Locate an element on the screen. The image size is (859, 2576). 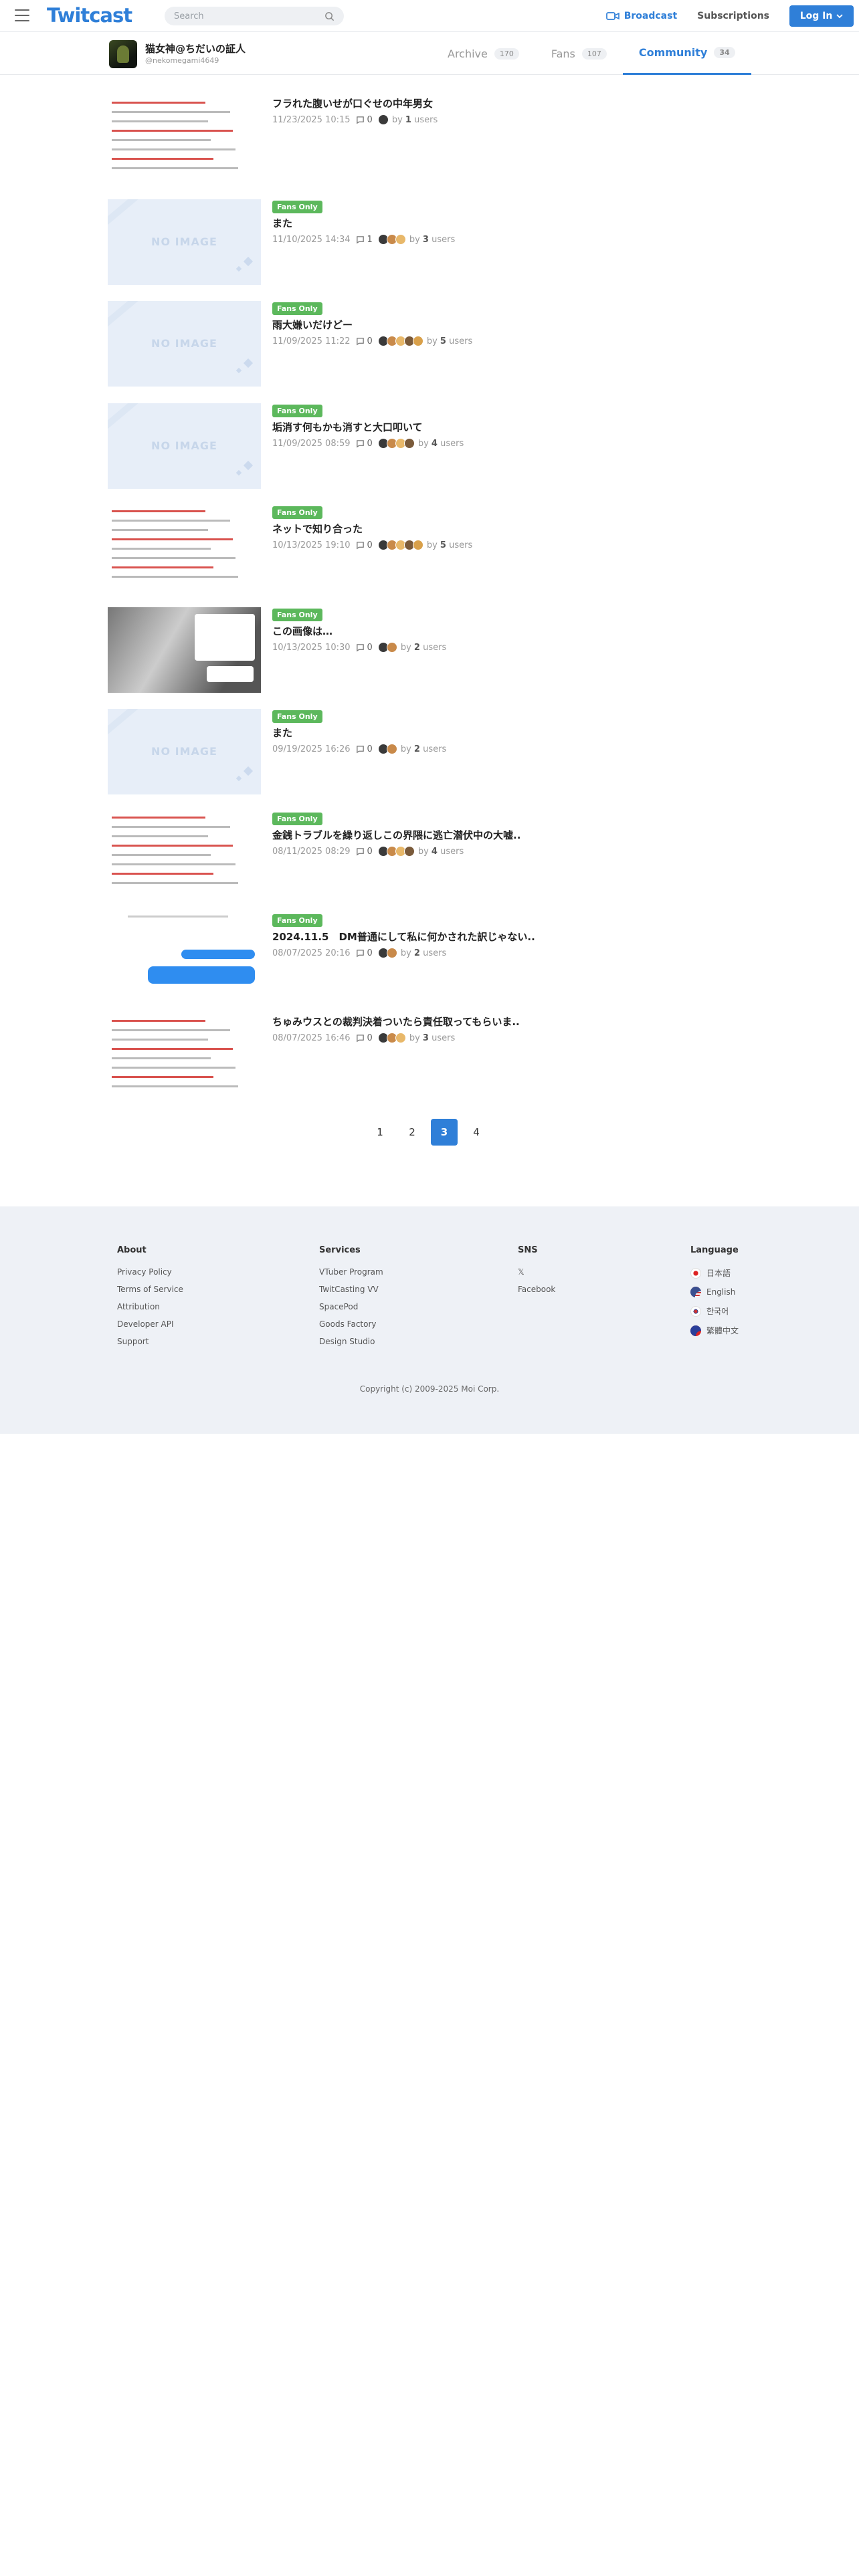
page-2: 2 is located at coordinates (412, 1132).